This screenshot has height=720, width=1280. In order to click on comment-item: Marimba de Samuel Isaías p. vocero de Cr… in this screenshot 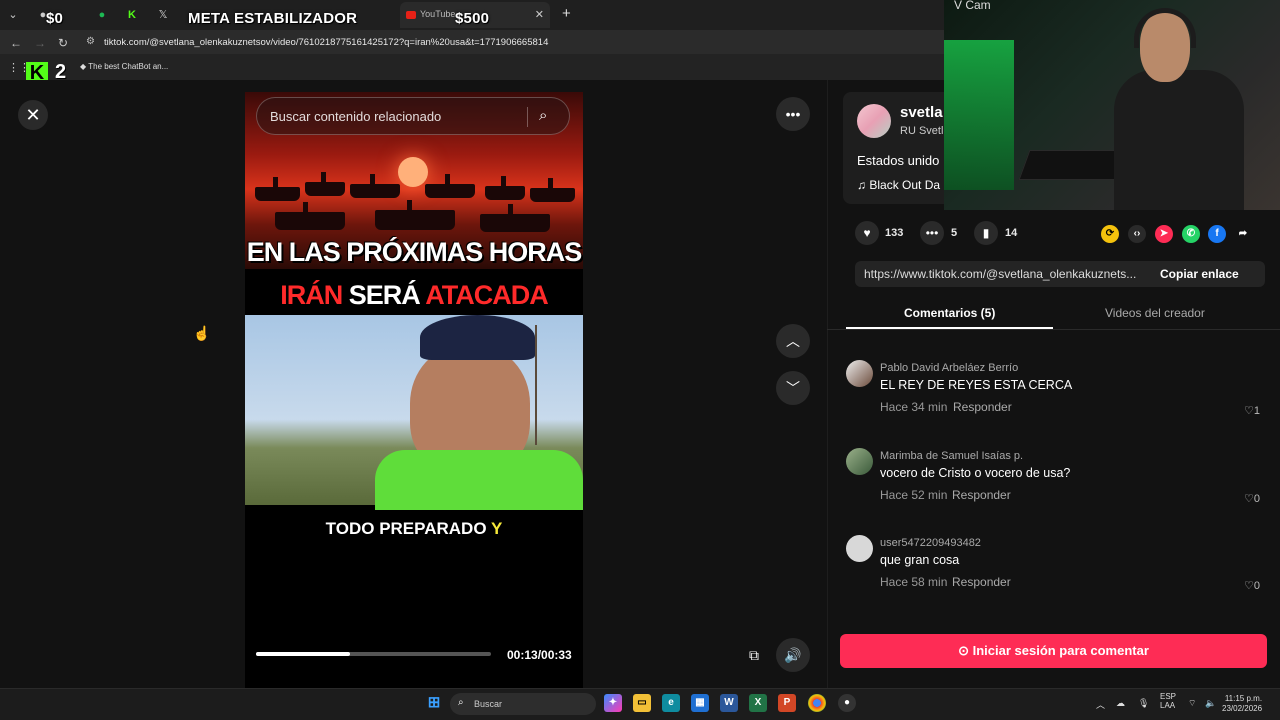, I will do `click(1056, 478)`.